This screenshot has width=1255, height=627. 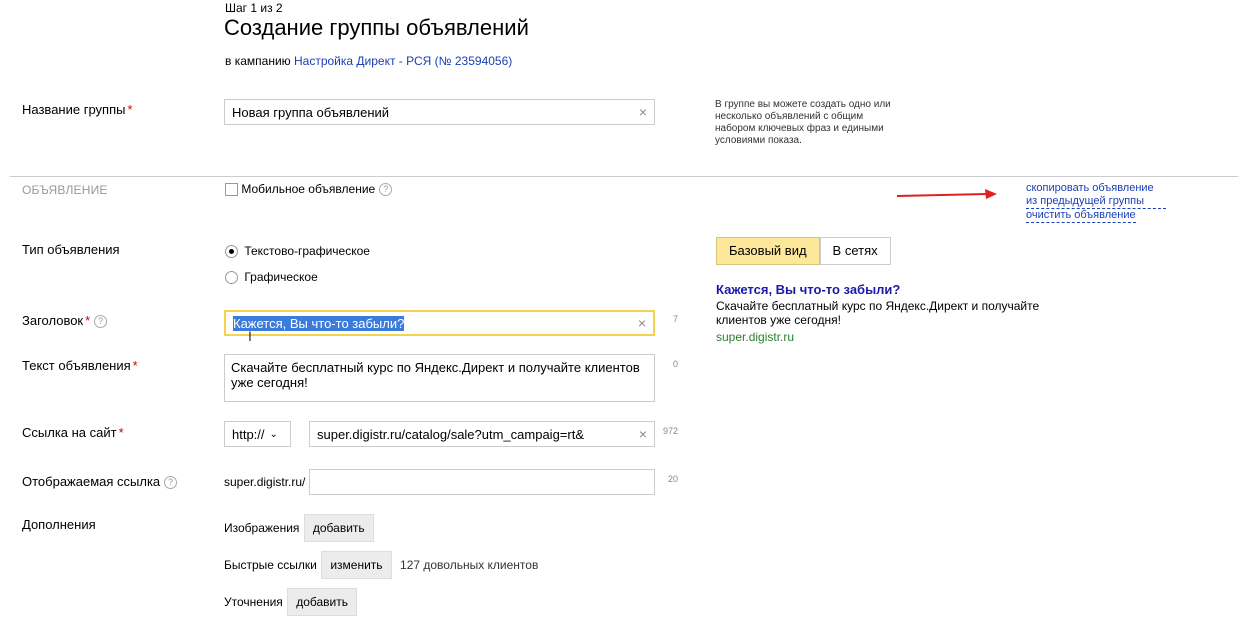 I want to click on red-arrow-icon, so click(x=947, y=194).